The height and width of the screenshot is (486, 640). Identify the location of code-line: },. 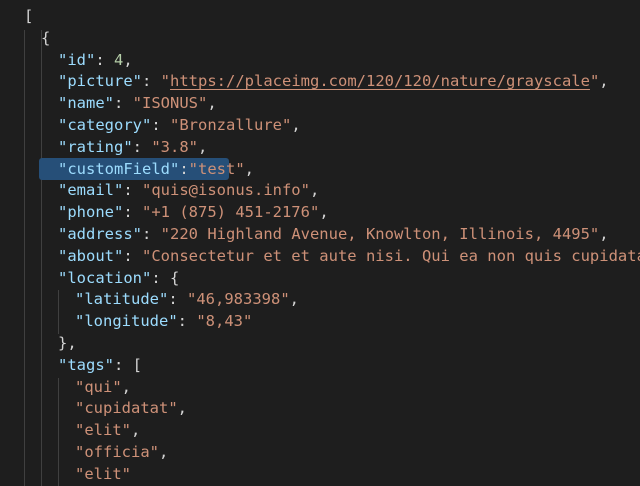
(67, 343).